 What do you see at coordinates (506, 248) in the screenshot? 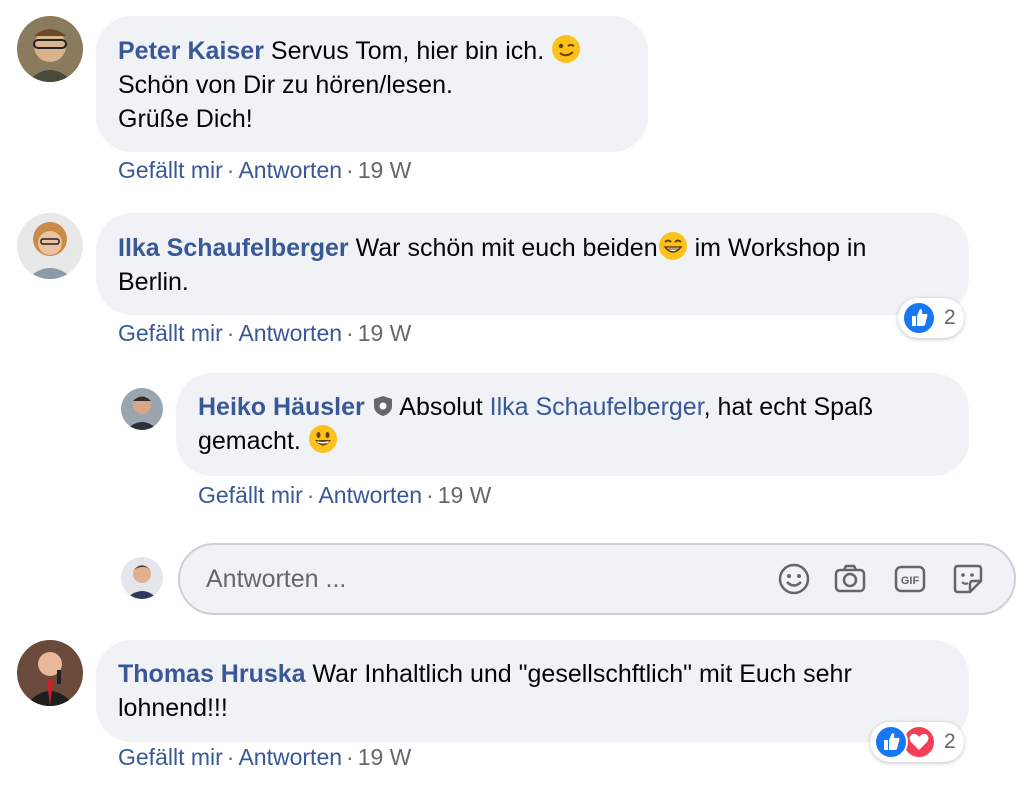
I see `comment-text: War schön mit euch beiden` at bounding box center [506, 248].